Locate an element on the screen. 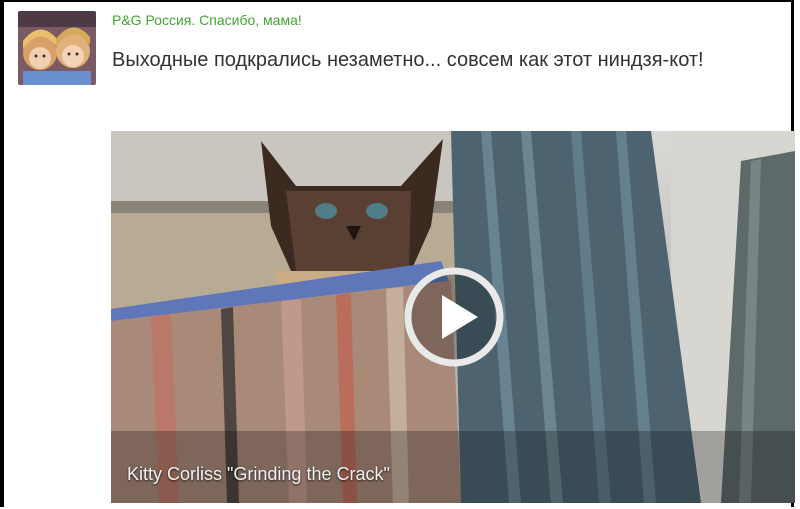  avatar-image is located at coordinates (57, 48).